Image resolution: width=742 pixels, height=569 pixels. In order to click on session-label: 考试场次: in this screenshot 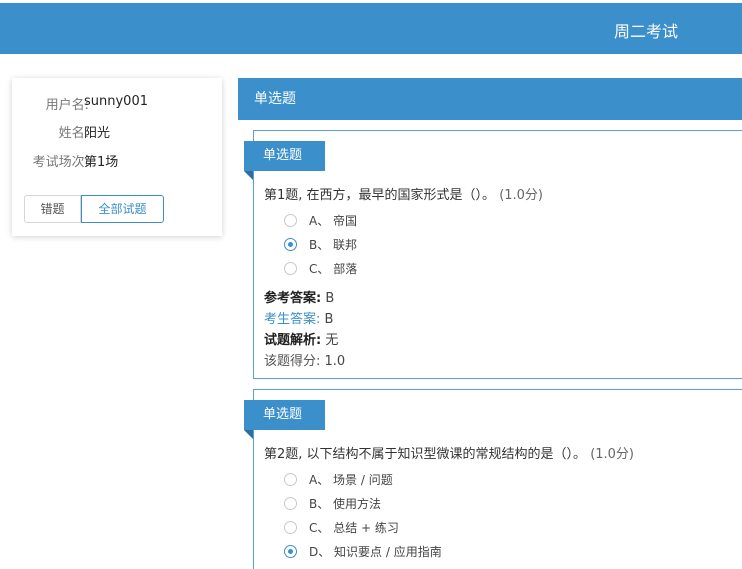, I will do `click(60, 162)`.